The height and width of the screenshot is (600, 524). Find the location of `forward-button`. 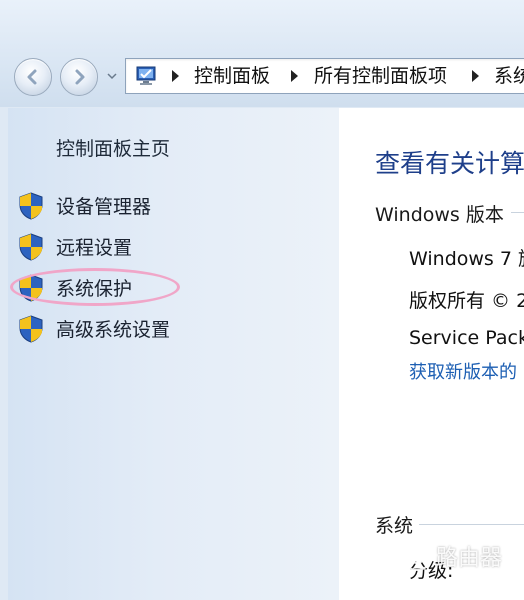

forward-button is located at coordinates (79, 77).